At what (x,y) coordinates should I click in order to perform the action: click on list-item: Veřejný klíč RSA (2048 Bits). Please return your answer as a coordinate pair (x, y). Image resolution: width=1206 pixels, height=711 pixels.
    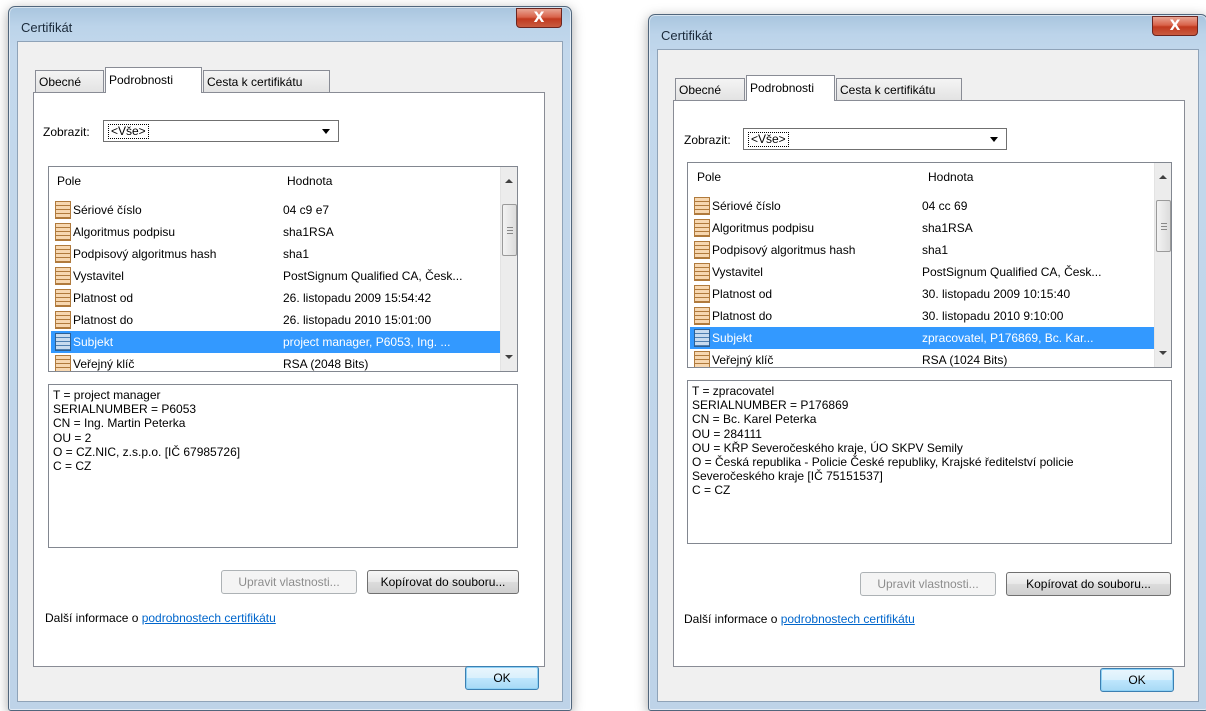
    Looking at the image, I should click on (279, 362).